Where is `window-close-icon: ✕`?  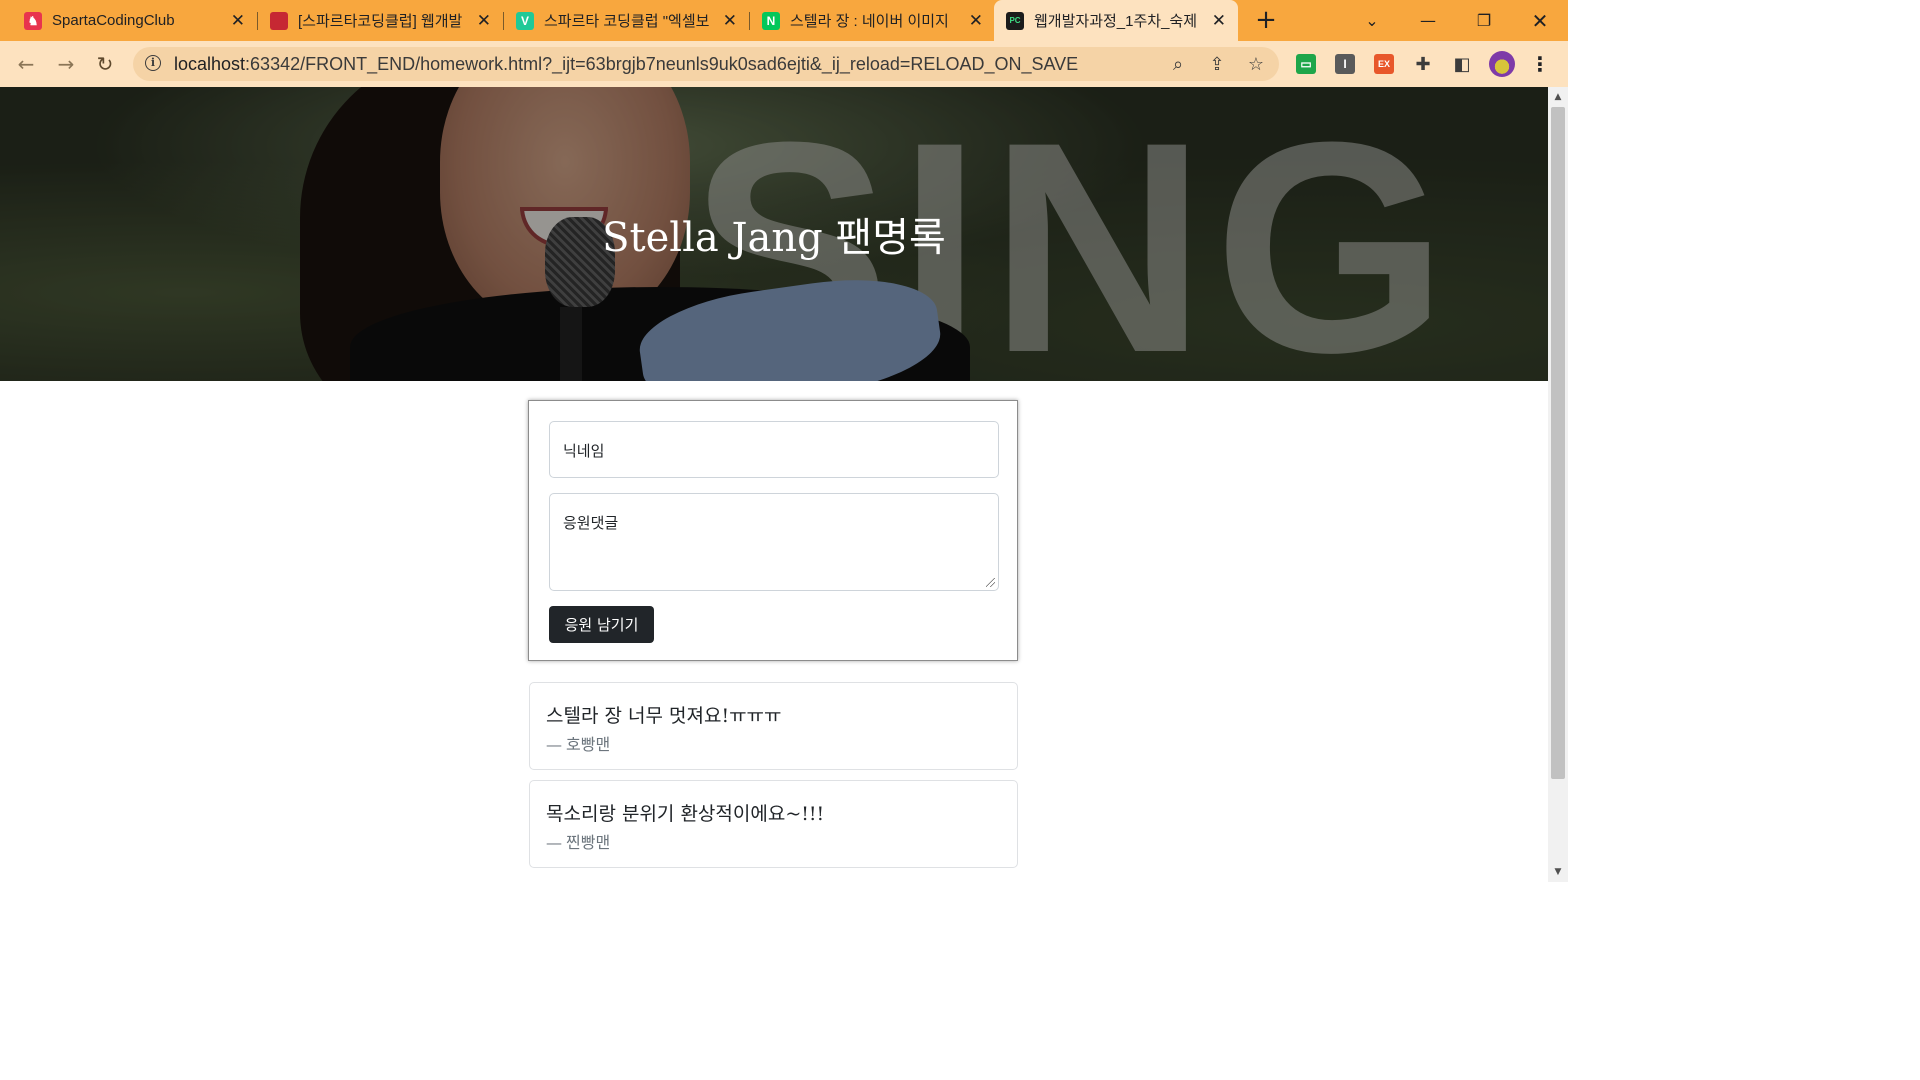
window-close-icon: ✕ is located at coordinates (1540, 20).